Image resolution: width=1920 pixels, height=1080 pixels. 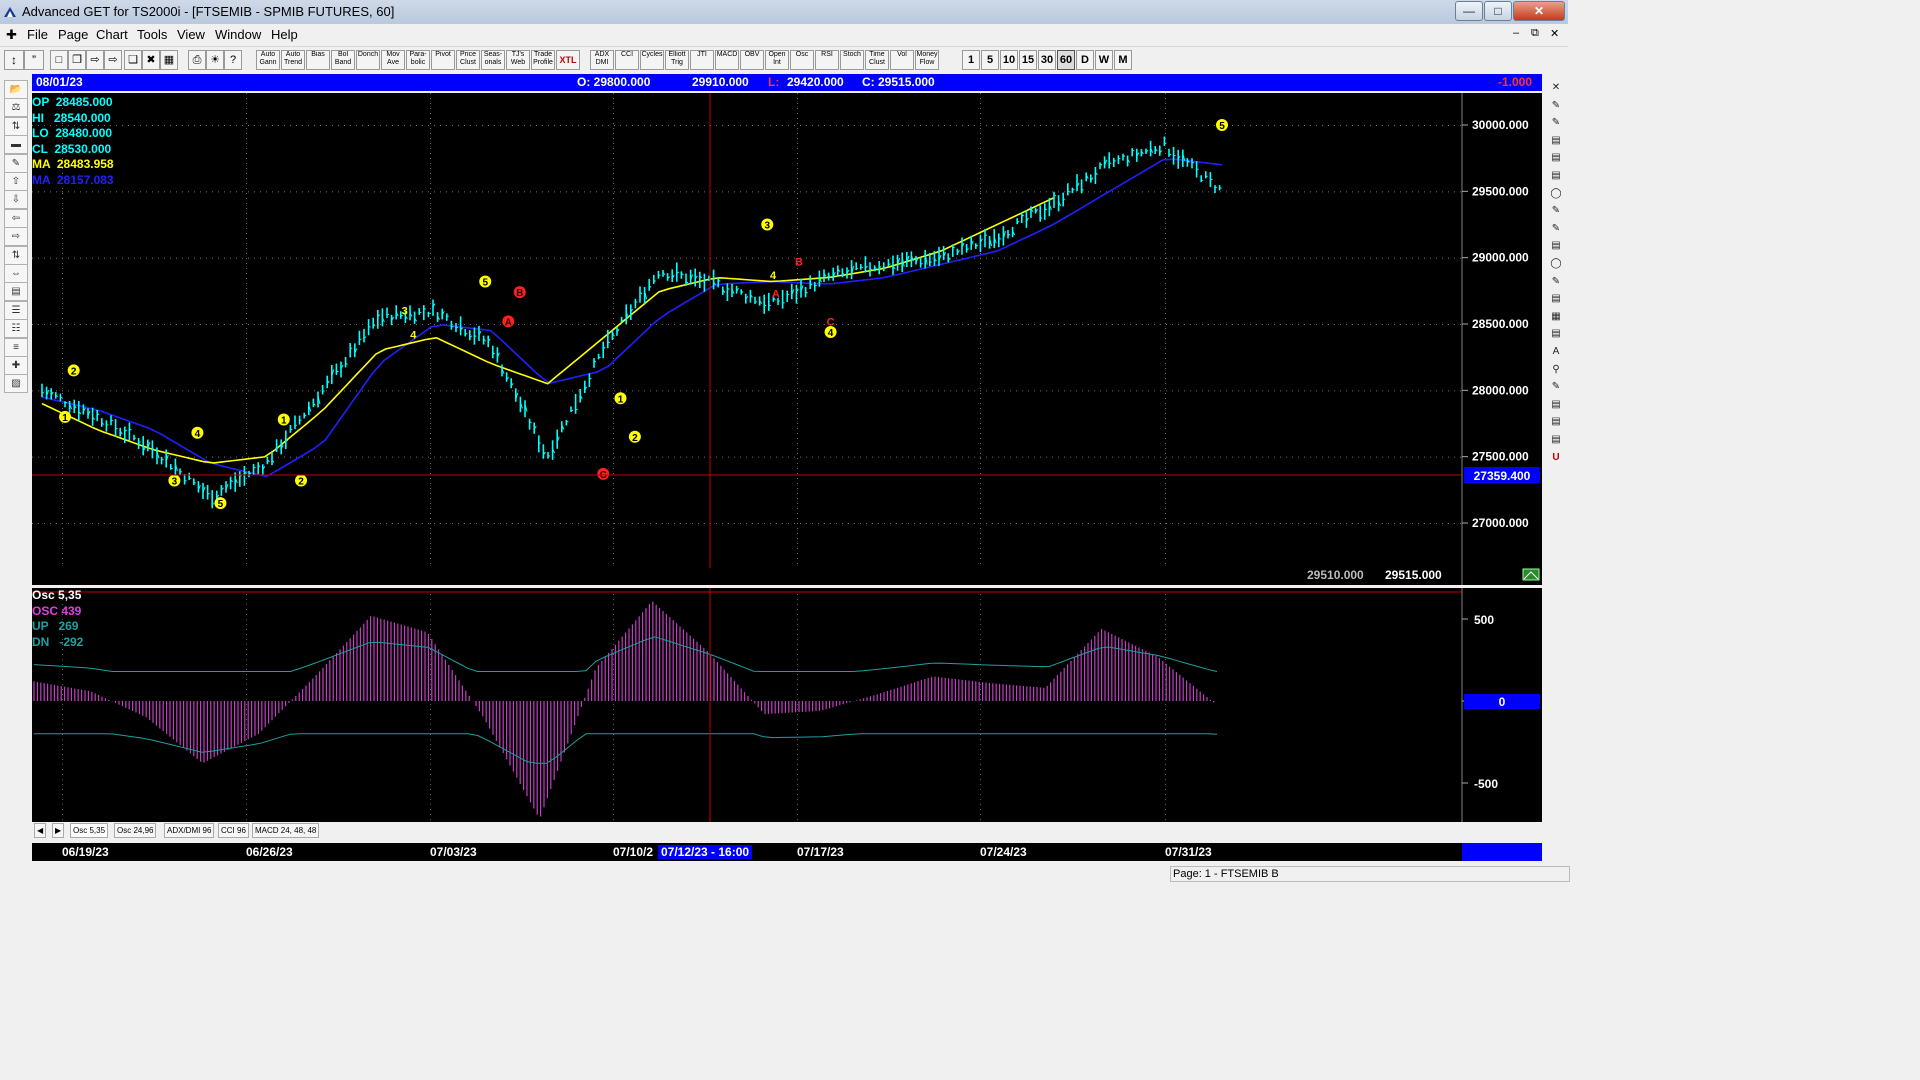 I want to click on study-button: Auto Gann, so click(x=268, y=60).